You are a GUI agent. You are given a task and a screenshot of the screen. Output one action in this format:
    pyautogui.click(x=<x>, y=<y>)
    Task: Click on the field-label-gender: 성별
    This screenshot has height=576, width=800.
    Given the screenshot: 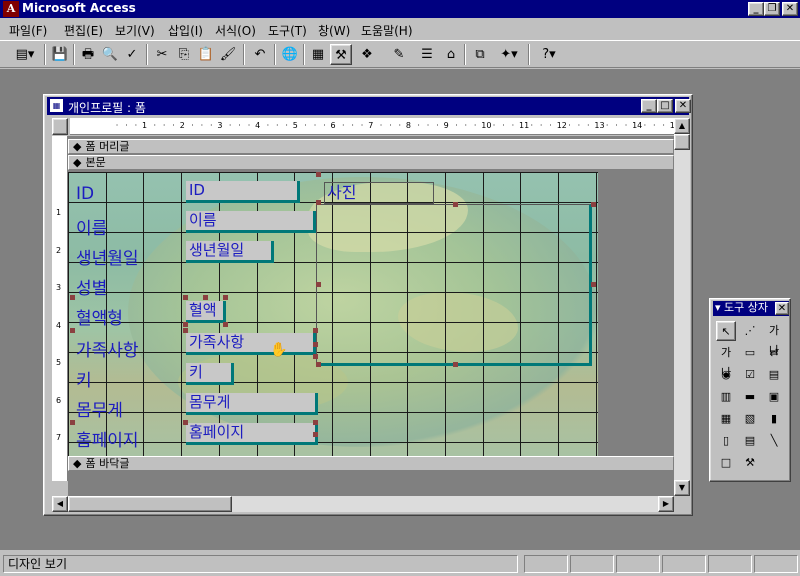 What is the action you would take?
    pyautogui.click(x=91, y=286)
    